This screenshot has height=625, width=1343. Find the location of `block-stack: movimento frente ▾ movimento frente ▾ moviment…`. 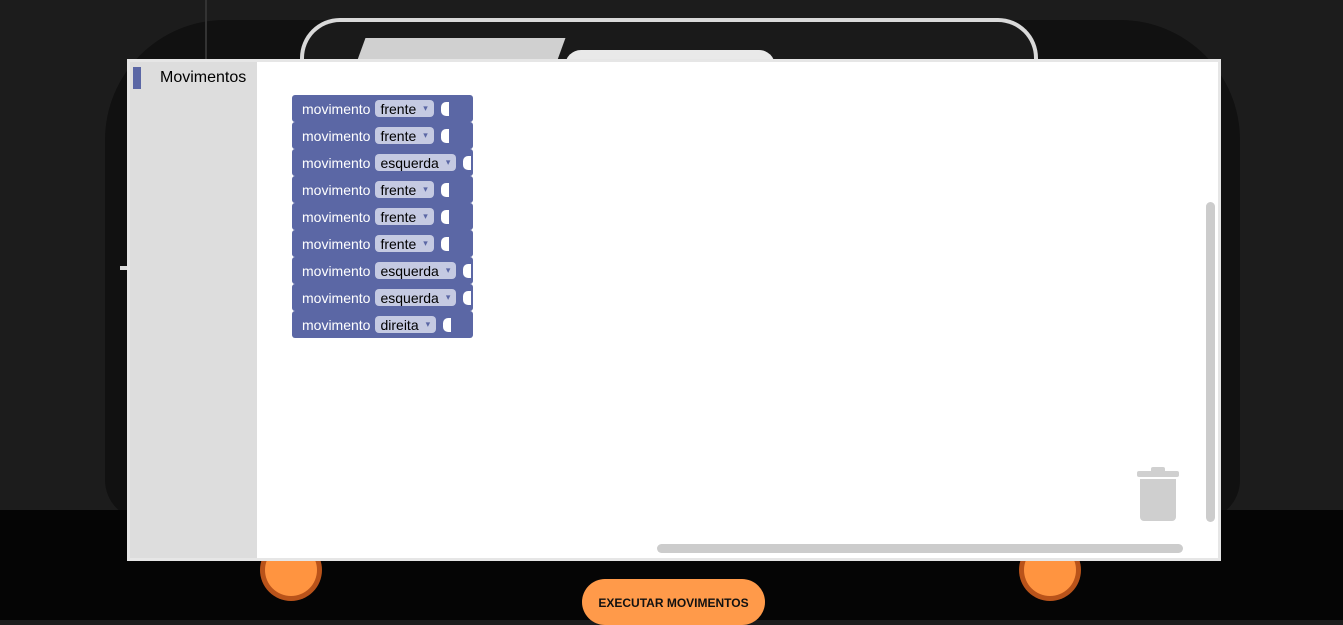

block-stack: movimento frente ▾ movimento frente ▾ moviment… is located at coordinates (383, 216).